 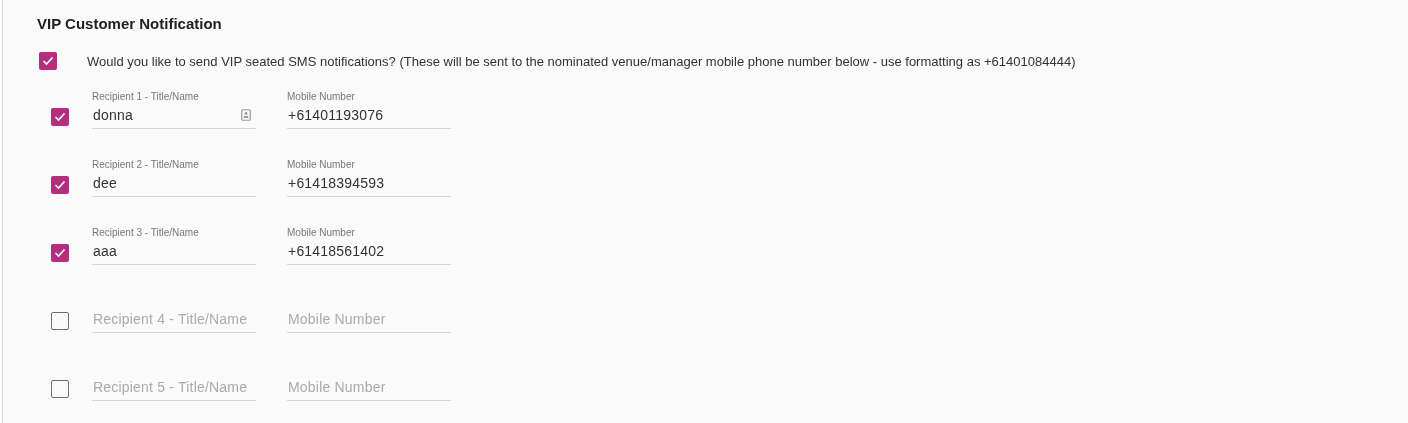 I want to click on mobile-number-field: +61418394593, so click(x=369, y=184).